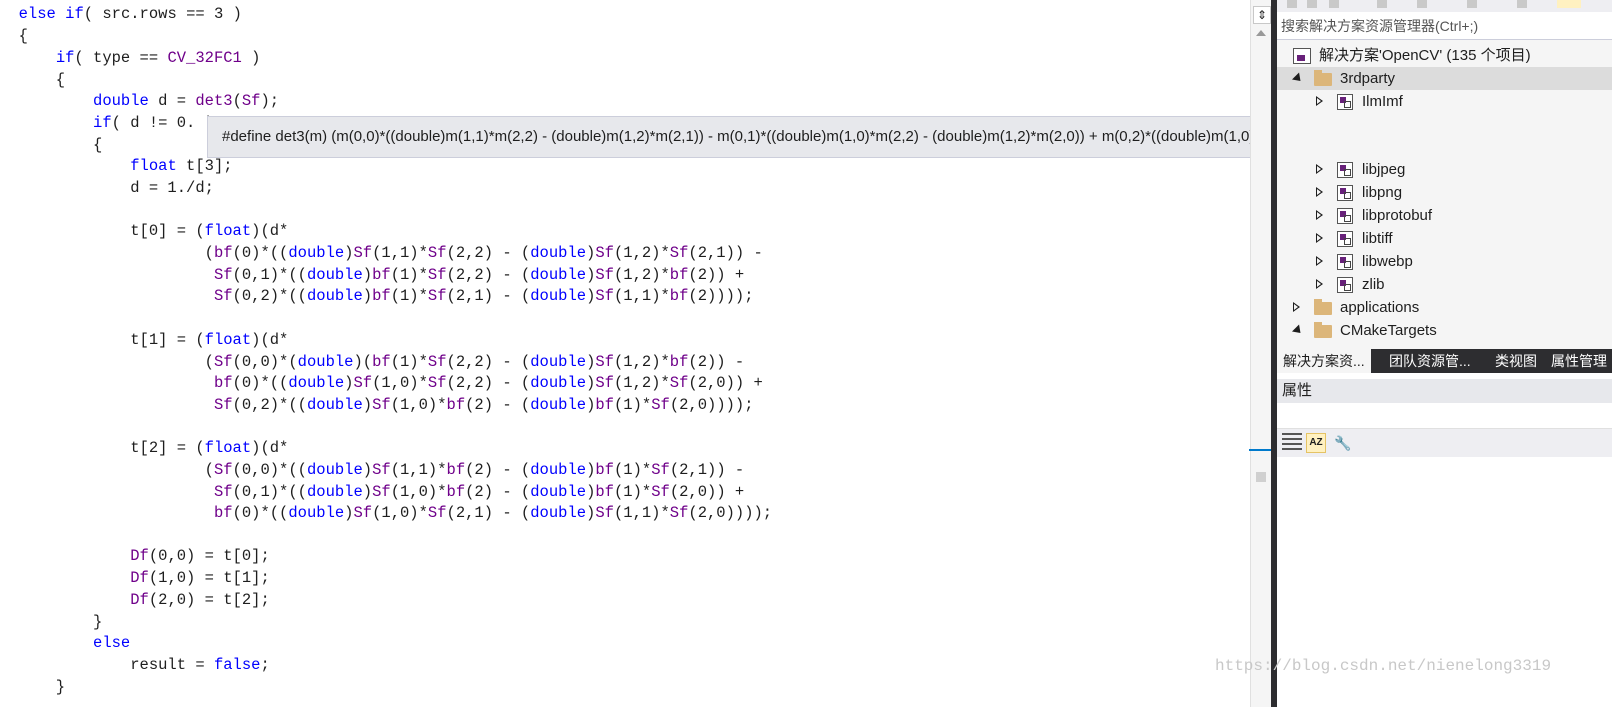 This screenshot has width=1612, height=707. What do you see at coordinates (1425, 55) in the screenshot?
I see `solution-label: 解决方案'OpenCV' (135 个项目)` at bounding box center [1425, 55].